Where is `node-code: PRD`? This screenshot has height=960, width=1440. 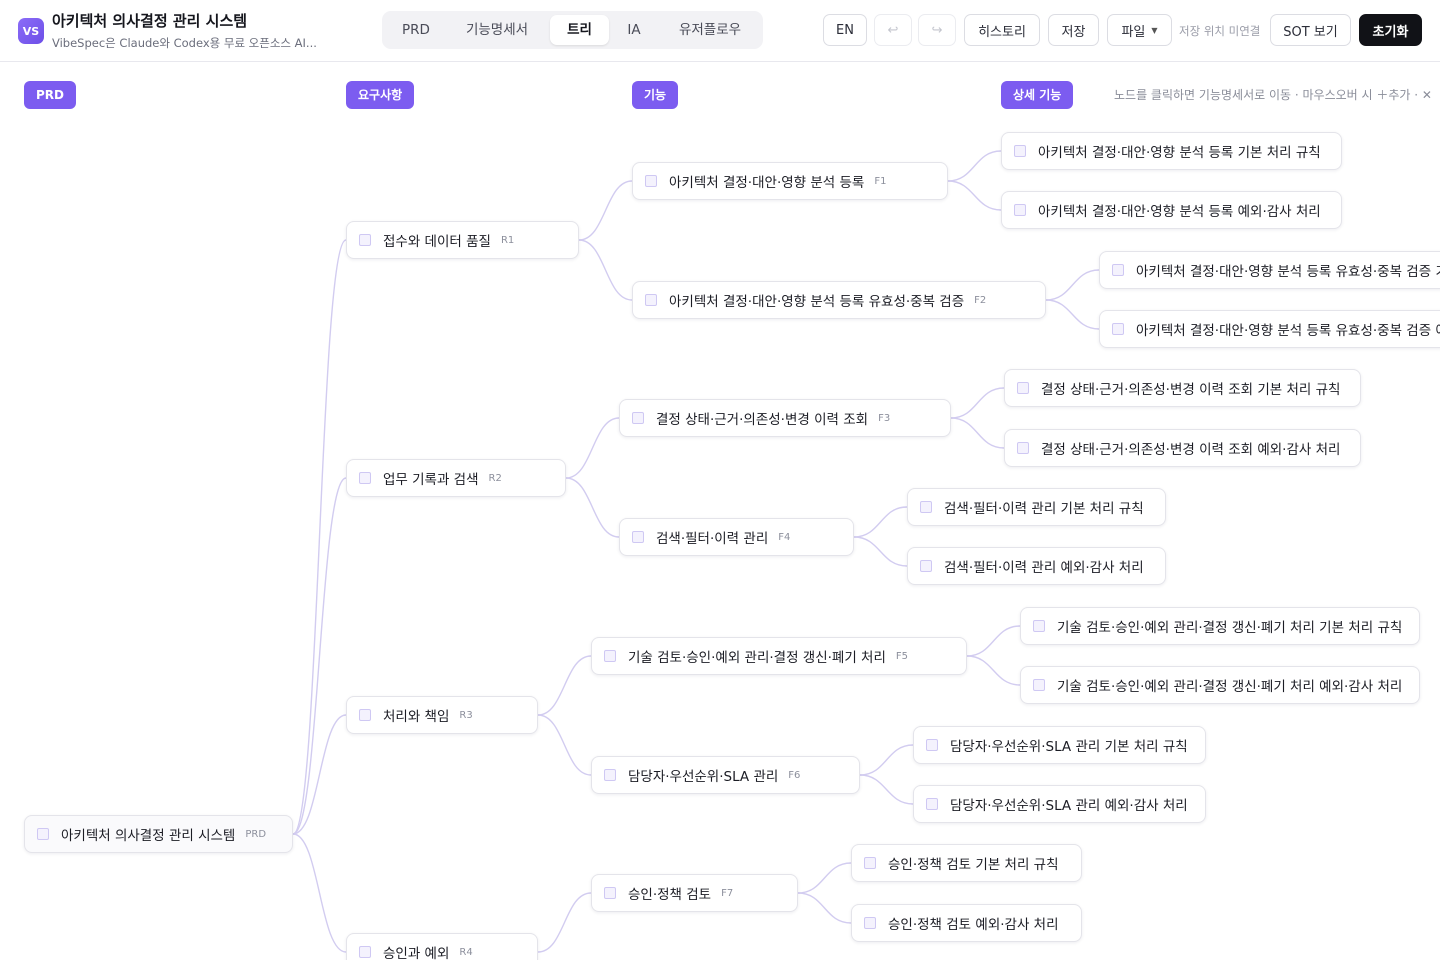 node-code: PRD is located at coordinates (256, 834).